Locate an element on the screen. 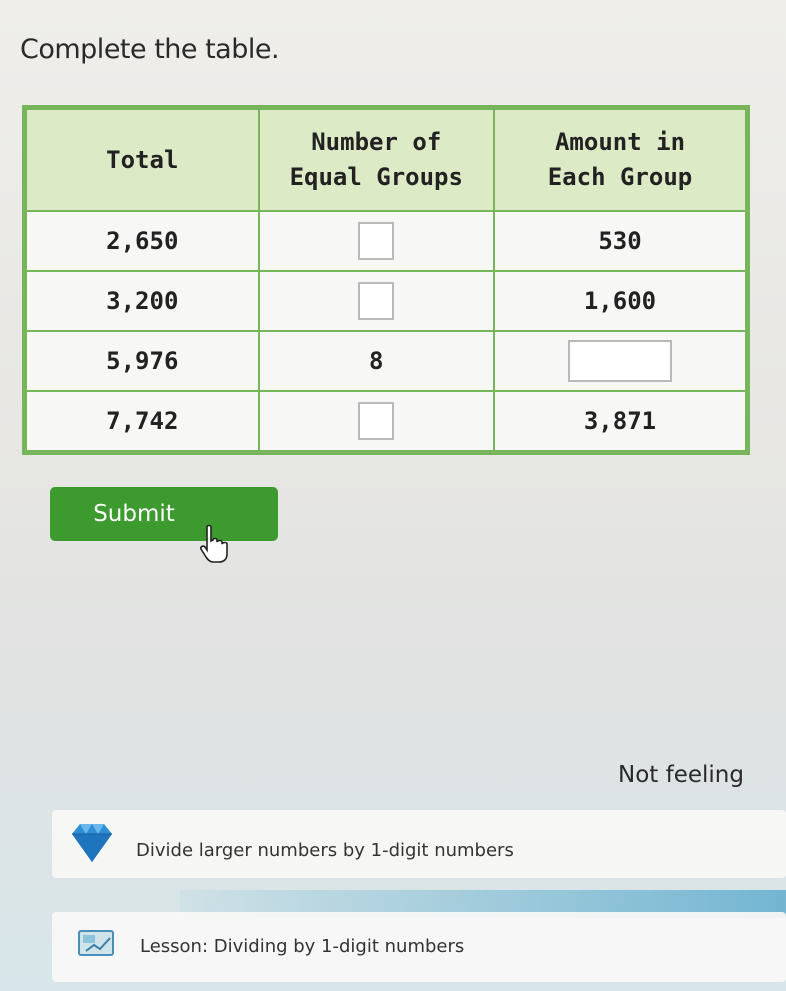 Image resolution: width=786 pixels, height=991 pixels. cell-amount is located at coordinates (620, 361).